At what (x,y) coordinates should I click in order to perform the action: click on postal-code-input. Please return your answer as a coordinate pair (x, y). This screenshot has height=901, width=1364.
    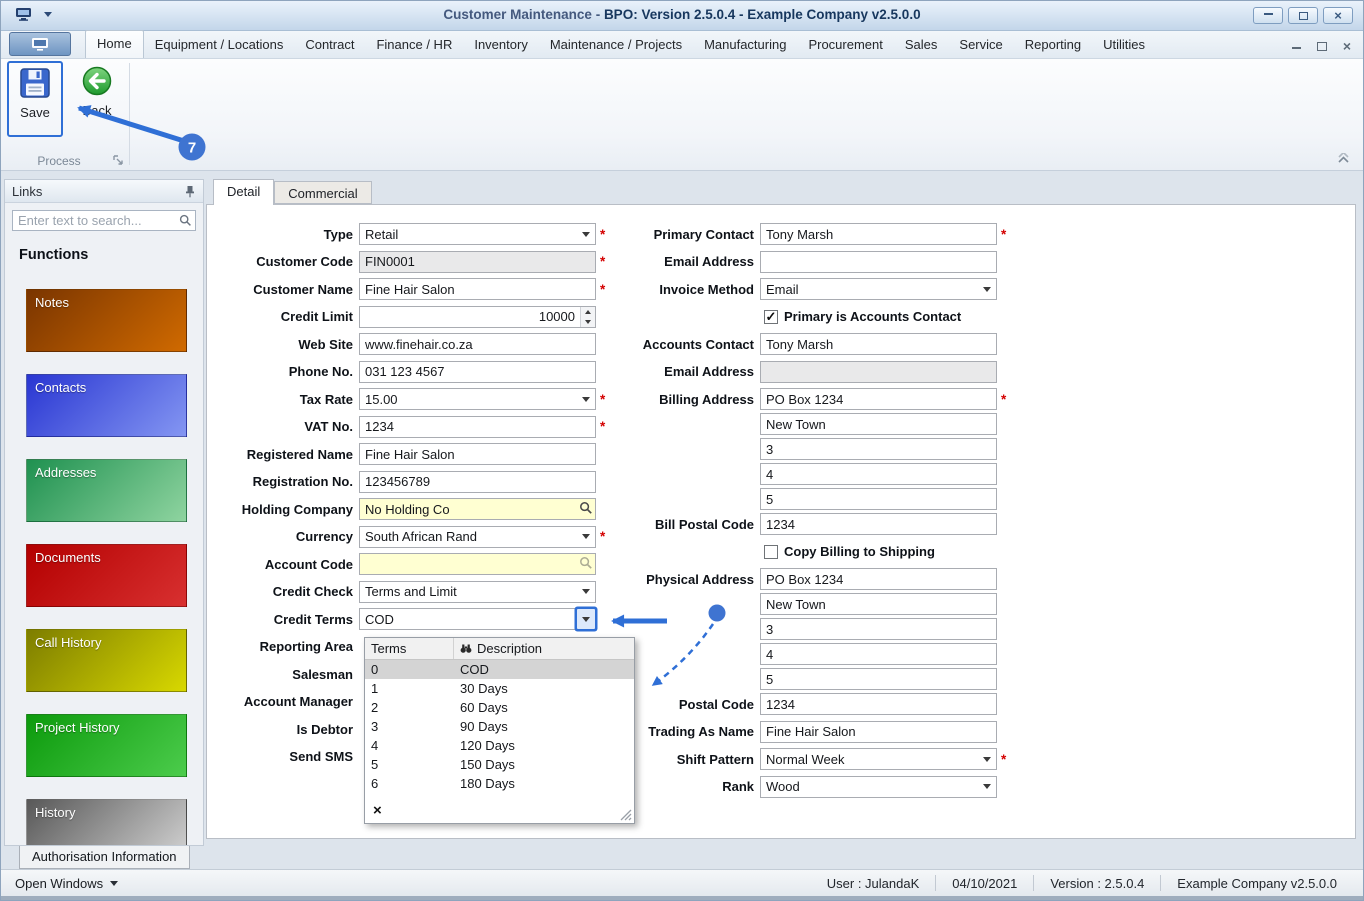
    Looking at the image, I should click on (878, 704).